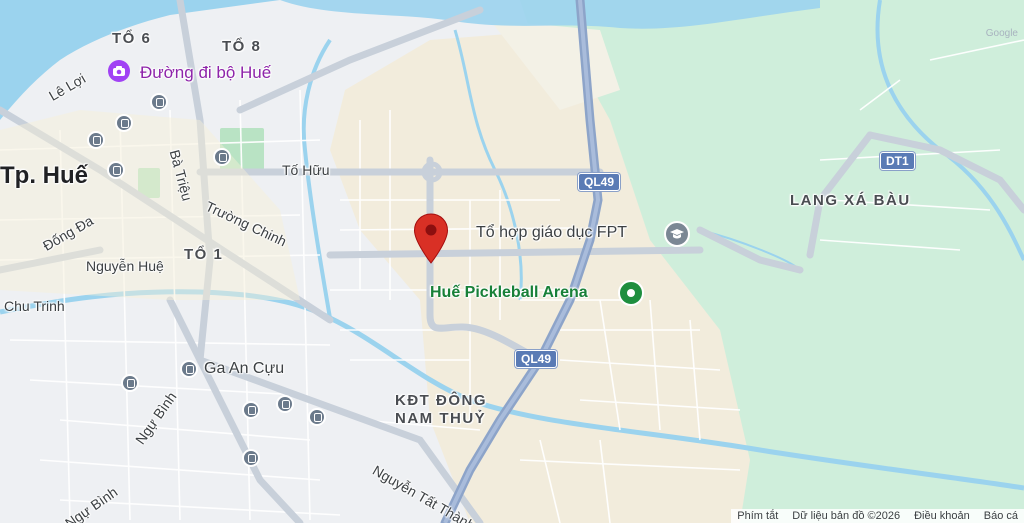  Describe the element at coordinates (244, 369) in the screenshot. I see `poi-label-station: Ga An Cựu` at that location.